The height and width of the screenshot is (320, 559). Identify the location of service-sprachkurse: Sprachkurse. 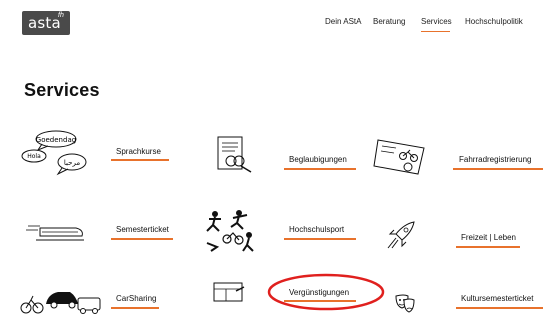
(138, 151).